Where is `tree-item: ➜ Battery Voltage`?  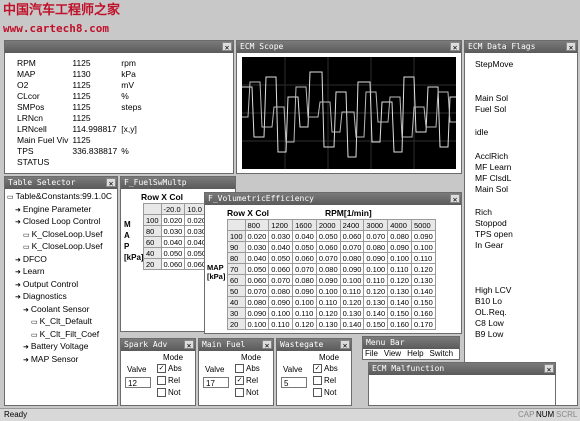
tree-item: ➜ Battery Voltage is located at coordinates (62, 347).